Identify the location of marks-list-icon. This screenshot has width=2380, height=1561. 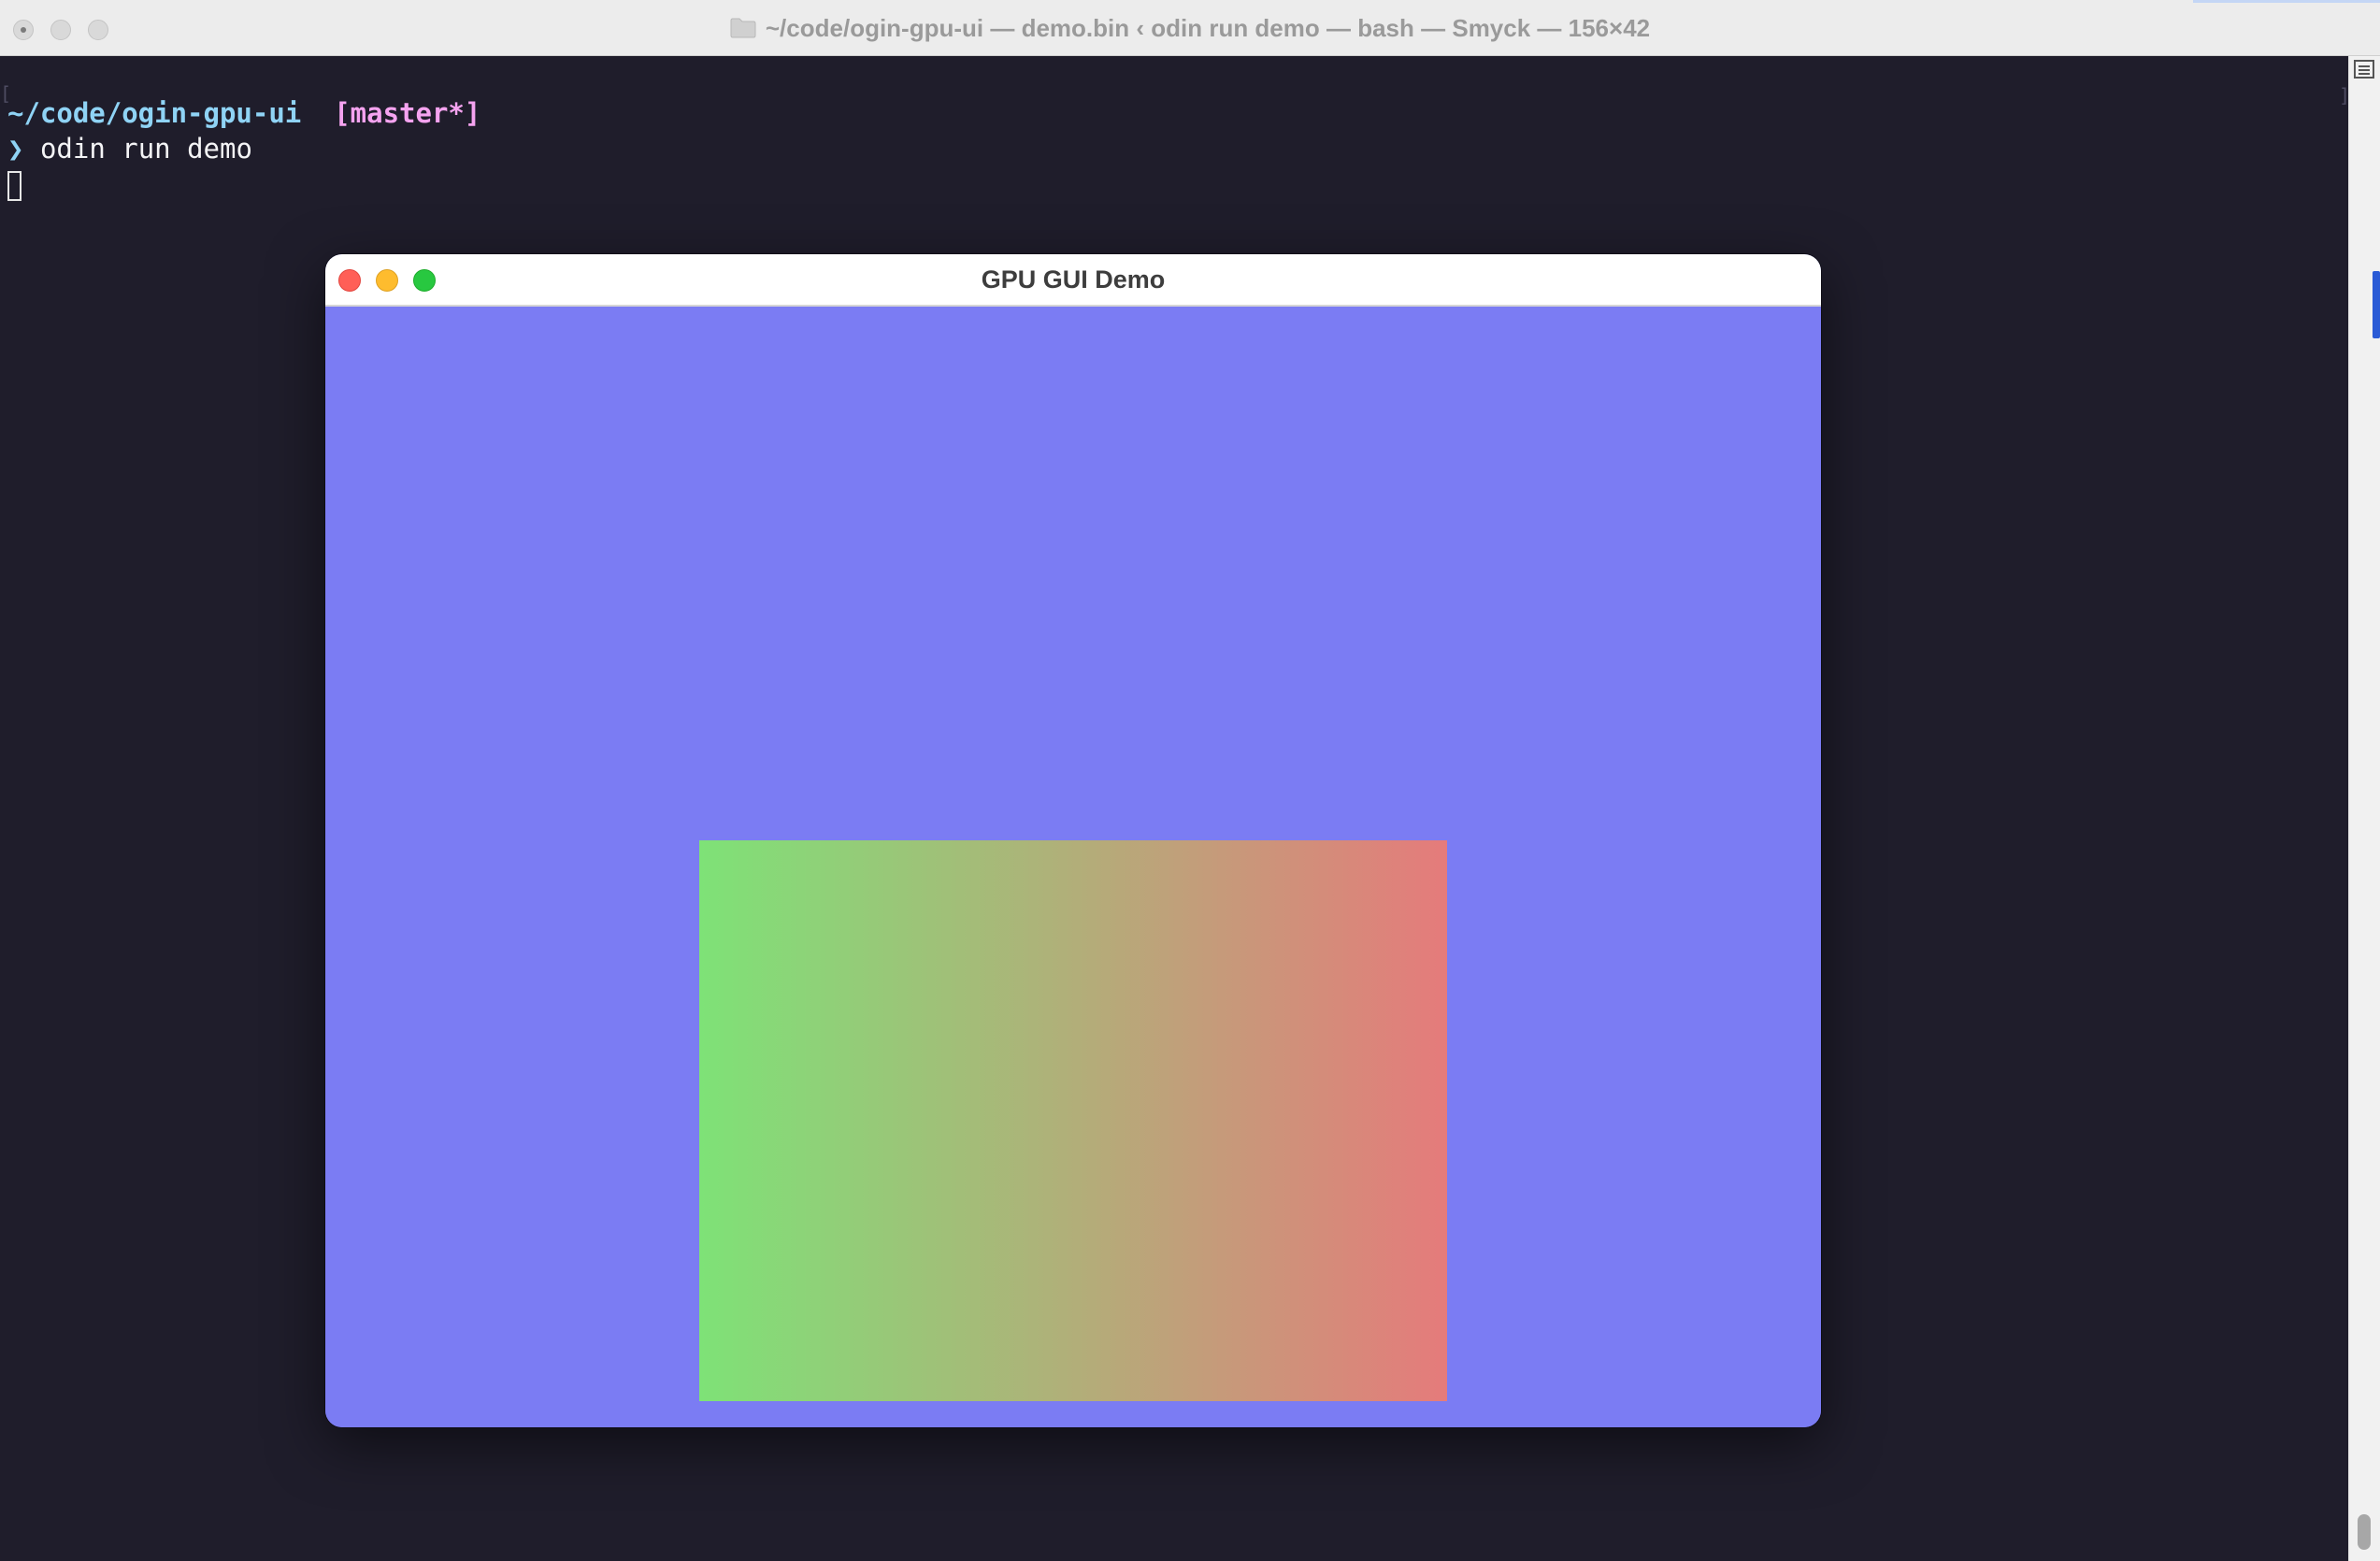
(2364, 70).